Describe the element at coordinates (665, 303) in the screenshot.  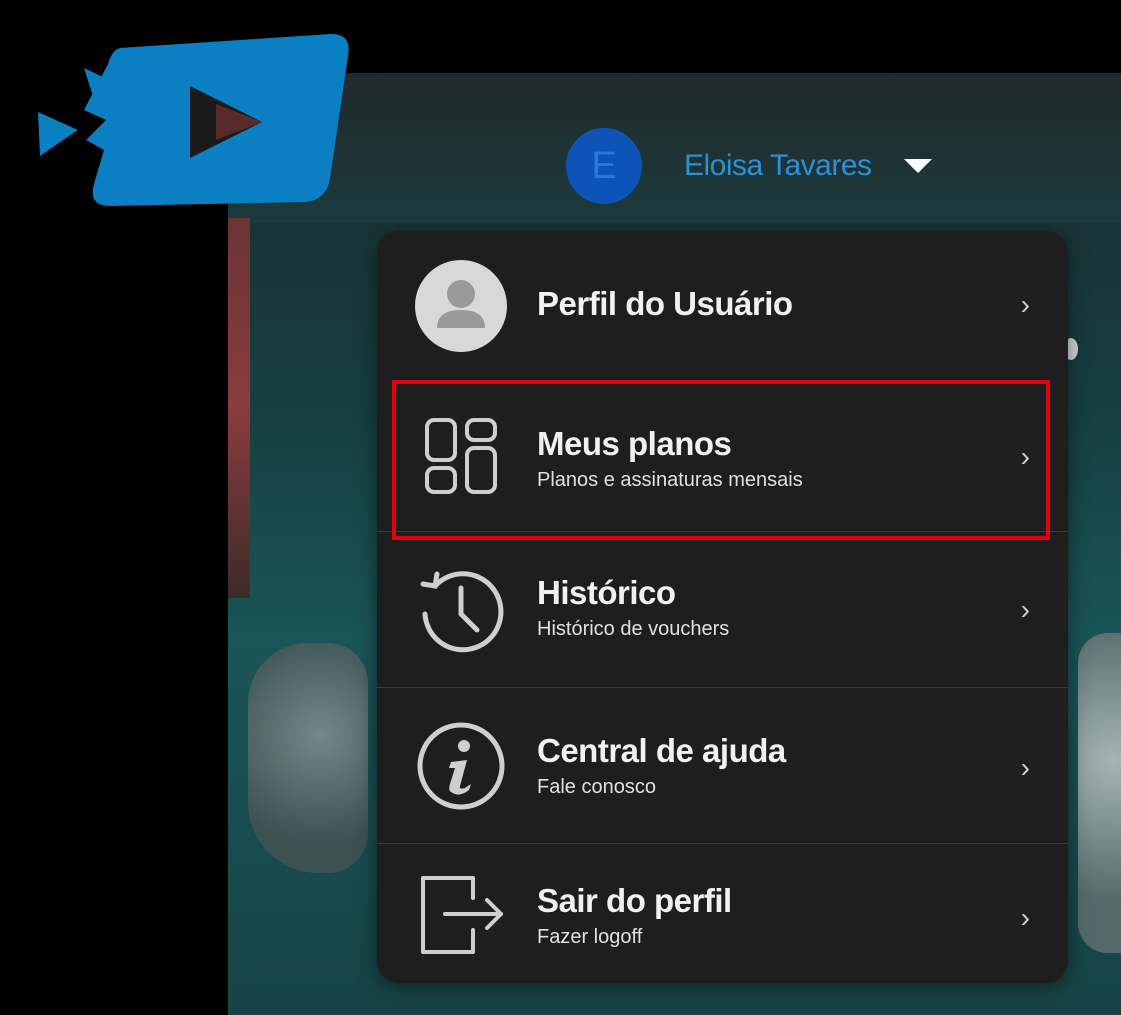
I see `menu-item-title: Perfil do Usuário` at that location.